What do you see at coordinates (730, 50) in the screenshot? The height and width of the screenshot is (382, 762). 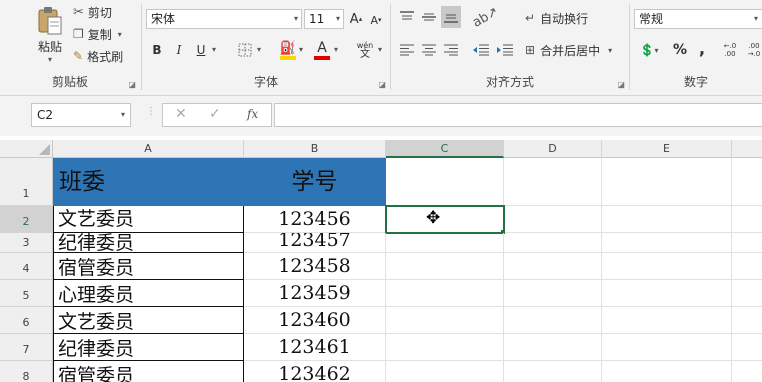 I see `increase-decimal-button: ←.0.00` at bounding box center [730, 50].